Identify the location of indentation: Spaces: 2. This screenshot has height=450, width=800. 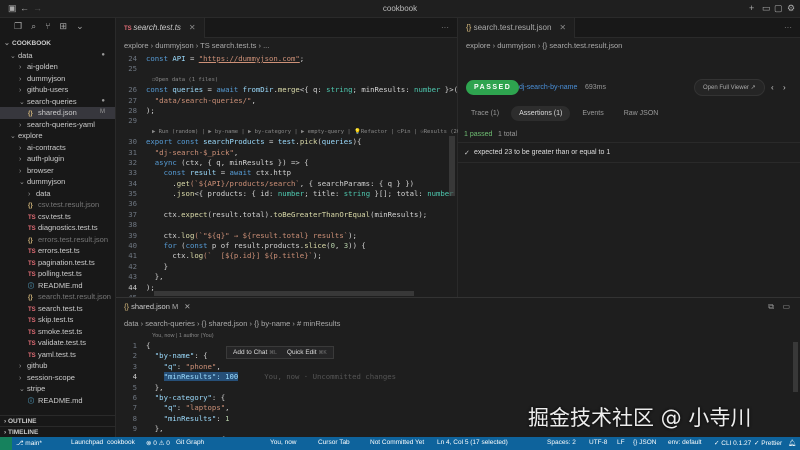
(561, 442).